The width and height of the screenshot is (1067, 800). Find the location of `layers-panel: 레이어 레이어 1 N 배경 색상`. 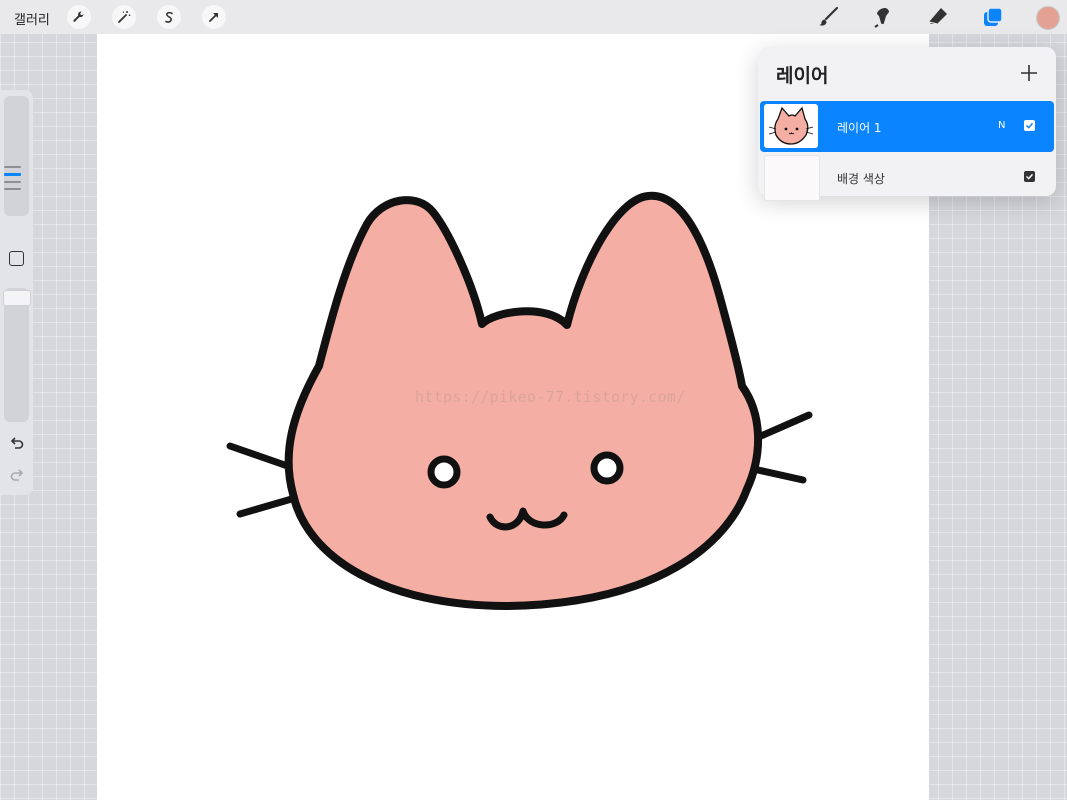

layers-panel: 레이어 레이어 1 N 배경 색상 is located at coordinates (907, 124).